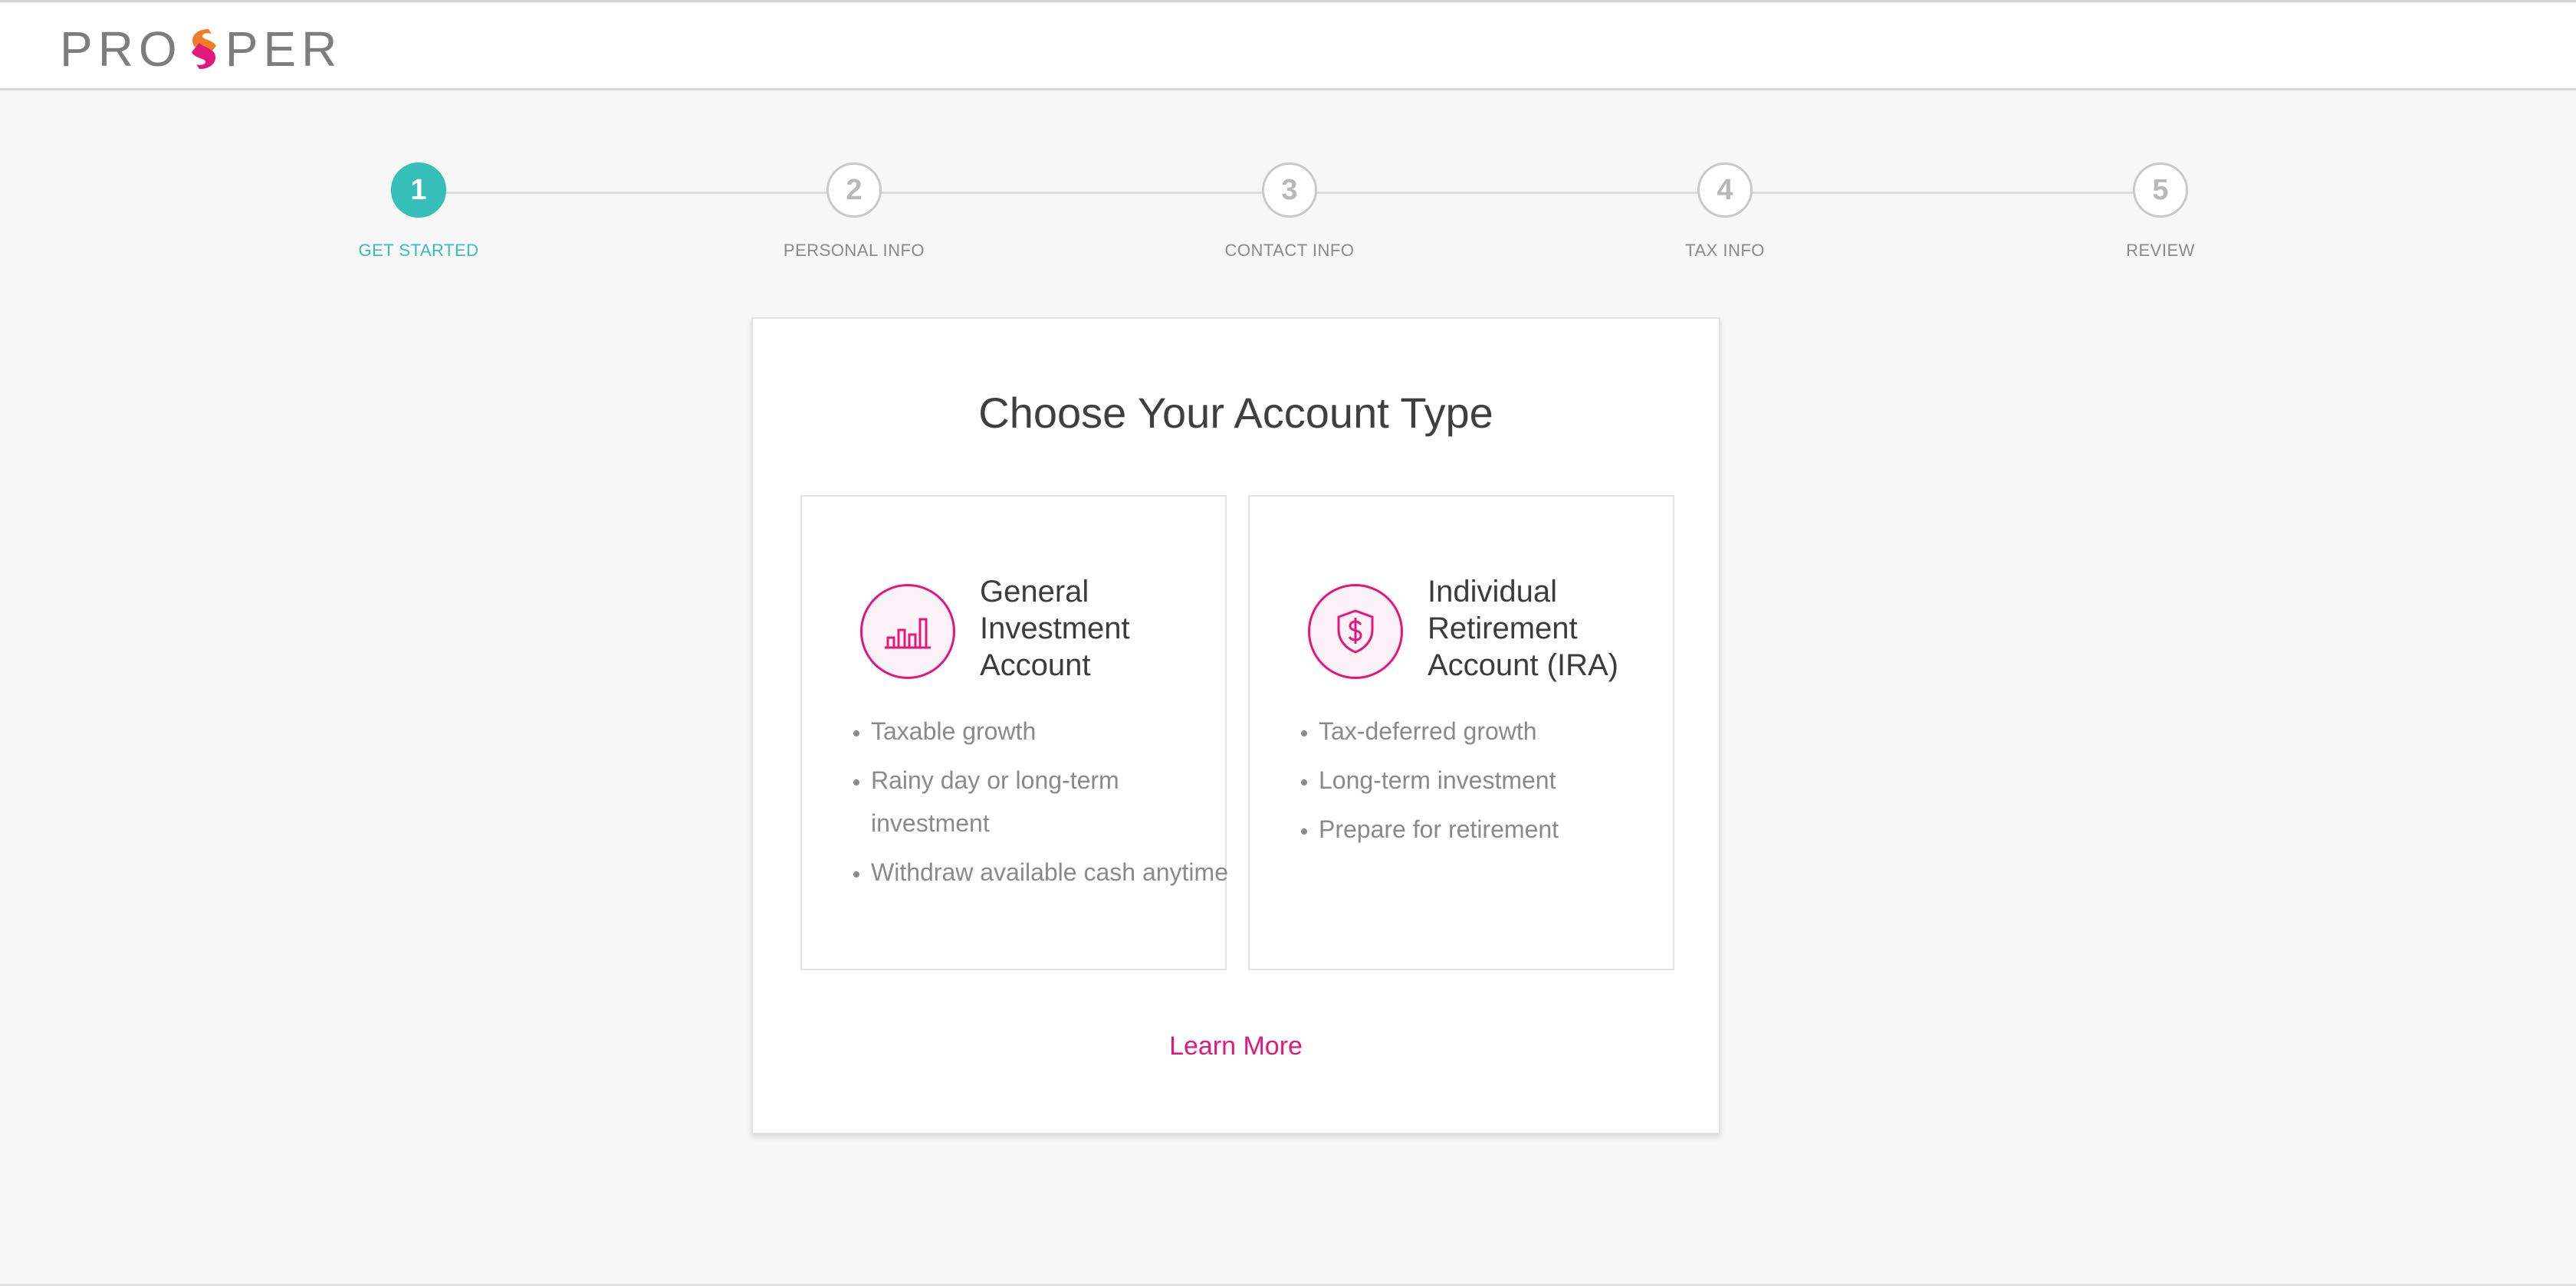  What do you see at coordinates (1055, 731) in the screenshot?
I see `list-item: Taxable growth` at bounding box center [1055, 731].